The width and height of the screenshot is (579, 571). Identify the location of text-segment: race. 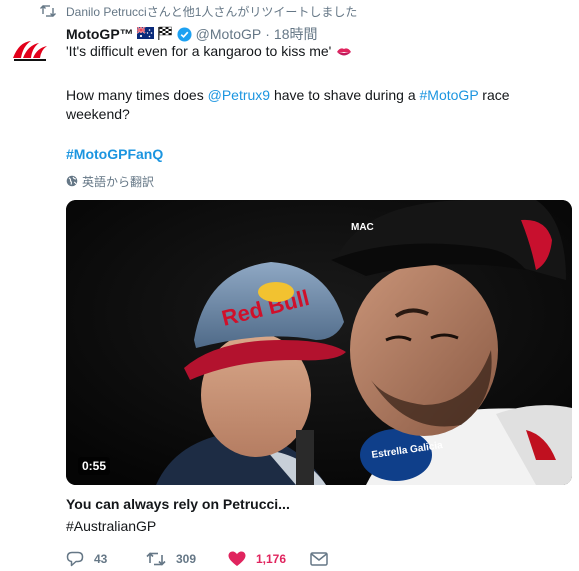
(494, 95).